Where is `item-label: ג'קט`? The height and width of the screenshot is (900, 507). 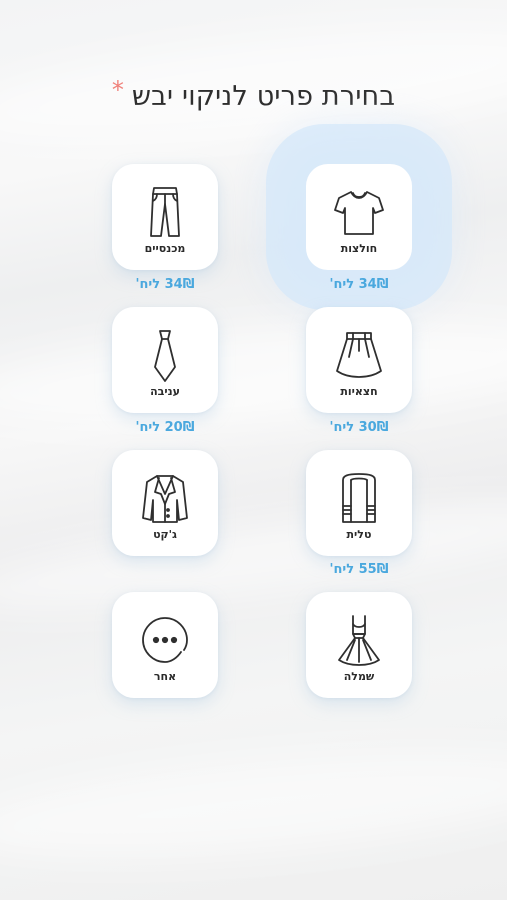 item-label: ג'קט is located at coordinates (165, 534).